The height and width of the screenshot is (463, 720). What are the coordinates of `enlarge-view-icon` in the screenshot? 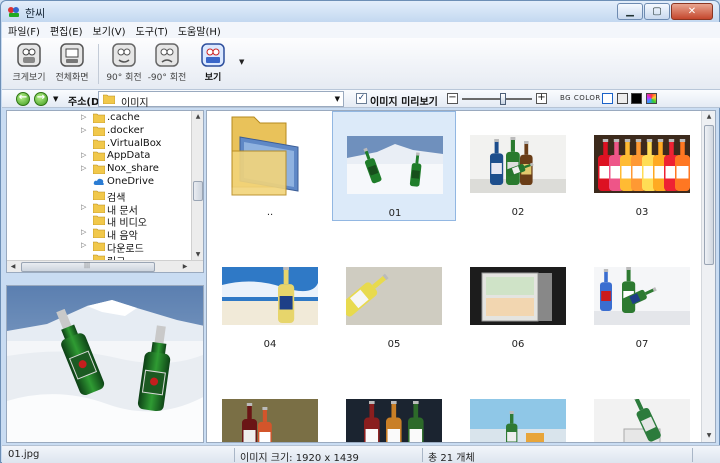 It's located at (29, 55).